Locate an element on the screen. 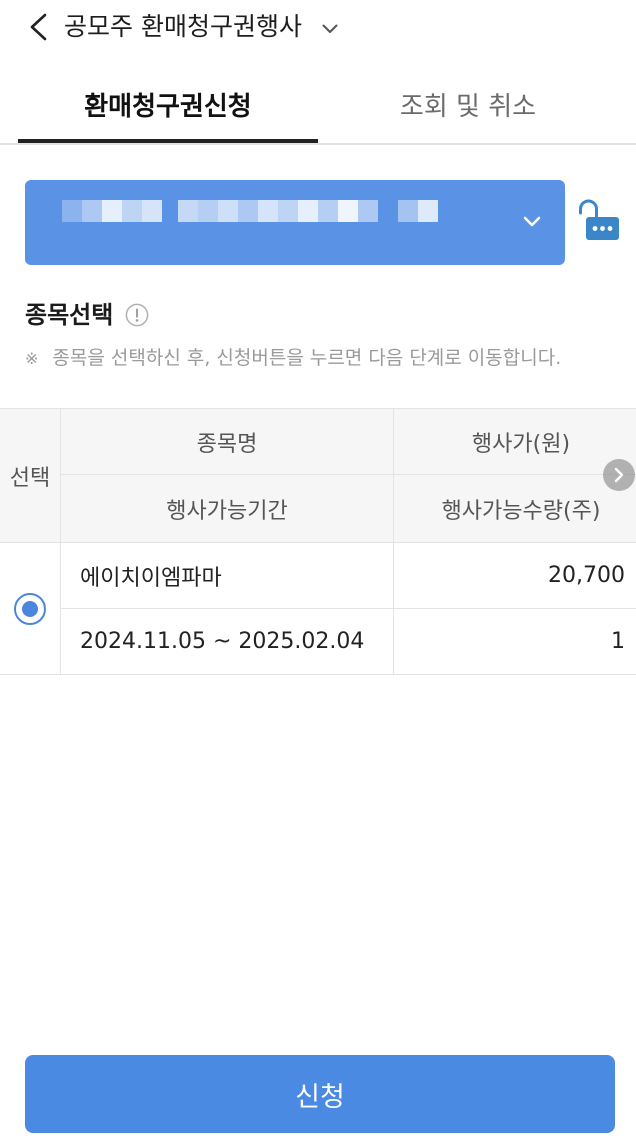 This screenshot has height=1142, width=636. row-exercise-price: 20,700 is located at coordinates (515, 575).